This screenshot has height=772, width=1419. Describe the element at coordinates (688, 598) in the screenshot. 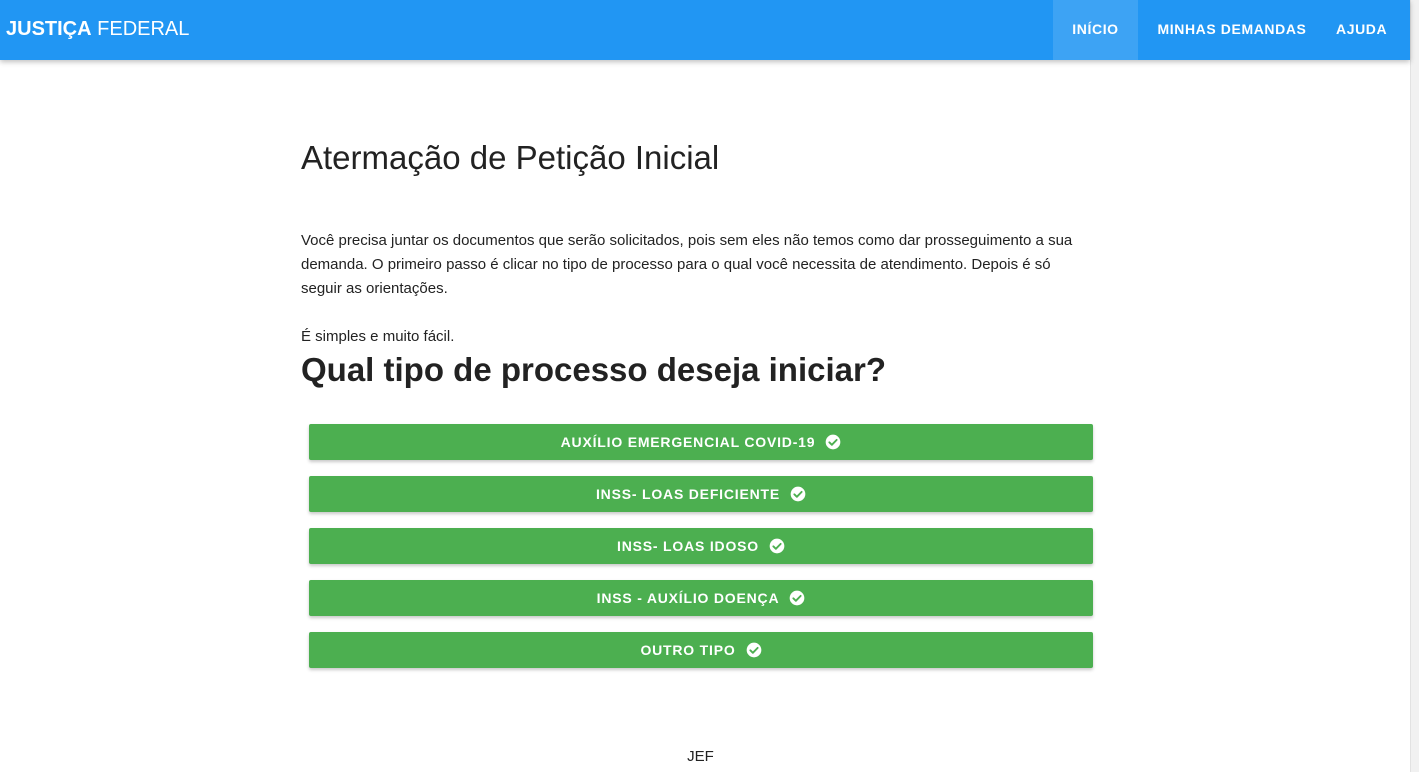

I see `option-label: INSS - AUXÍLIO DOENÇA` at that location.